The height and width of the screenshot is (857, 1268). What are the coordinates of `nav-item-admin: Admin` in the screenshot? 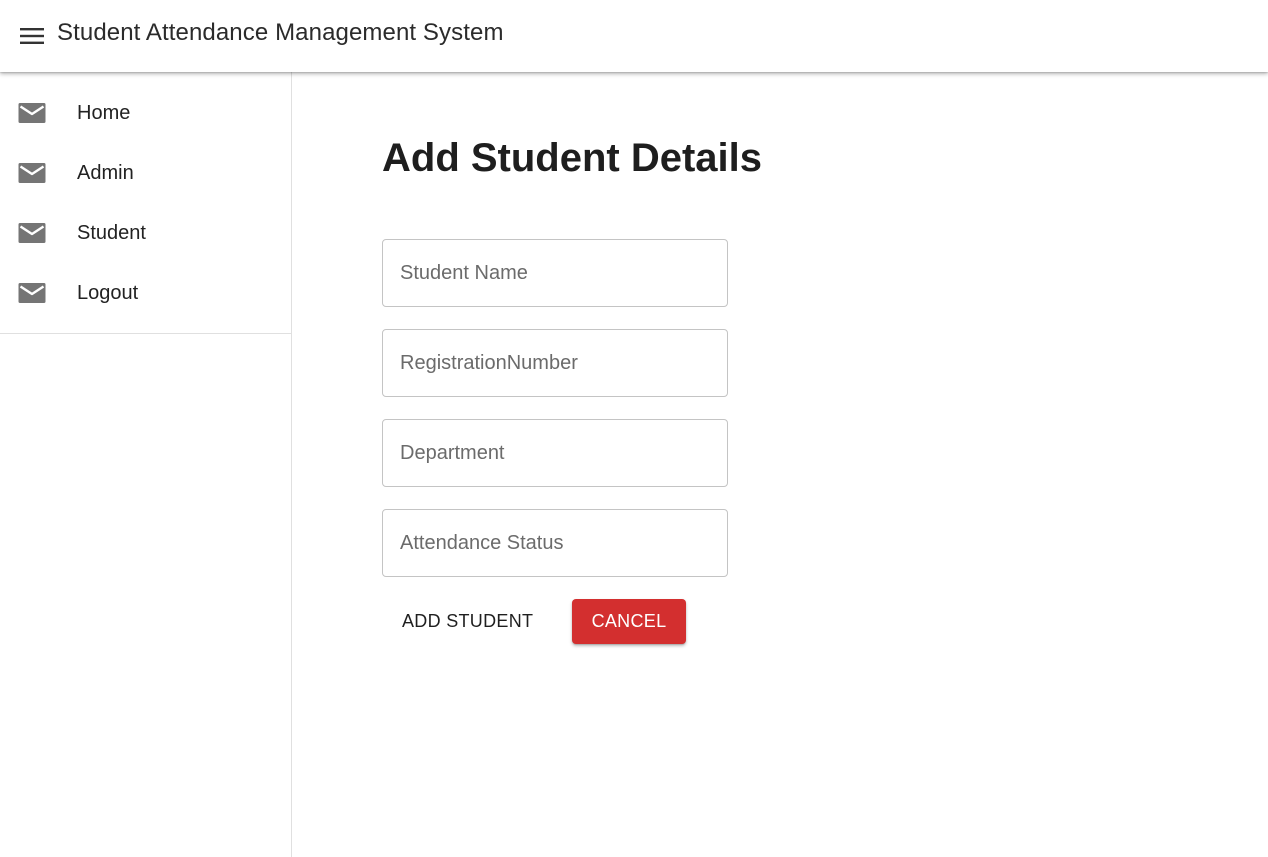 It's located at (145, 173).